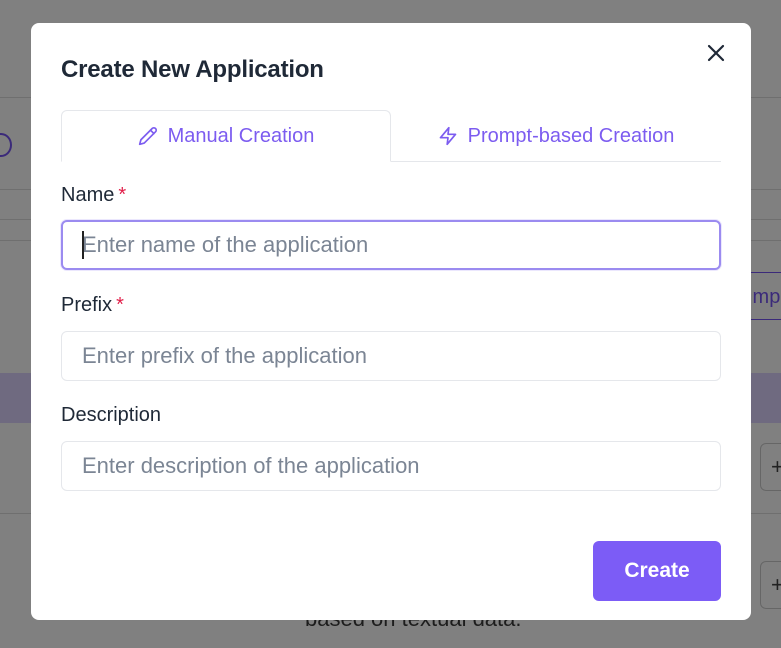 Image resolution: width=781 pixels, height=648 pixels. I want to click on tab-label: Manual Creation, so click(241, 135).